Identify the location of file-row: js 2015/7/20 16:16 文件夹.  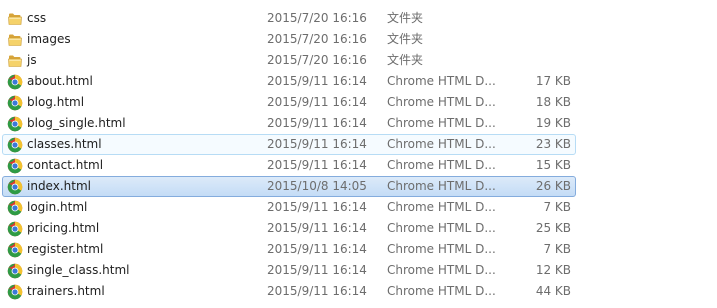
(289, 60).